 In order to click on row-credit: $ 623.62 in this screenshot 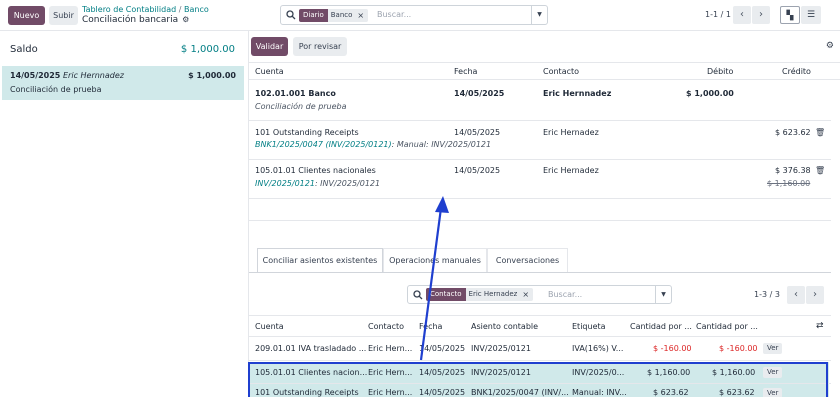, I will do `click(793, 132)`.